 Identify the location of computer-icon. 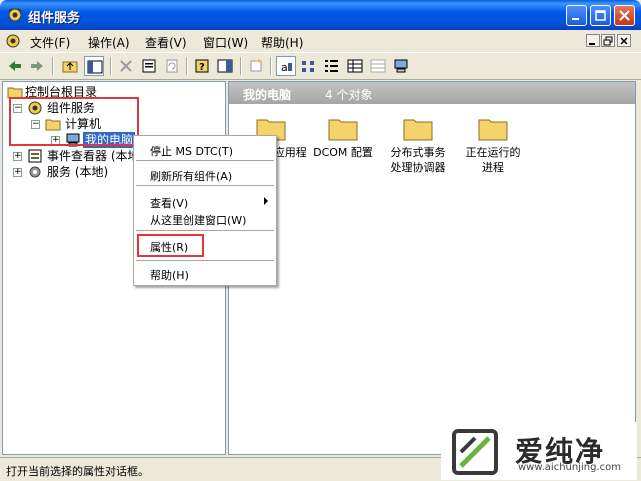
(401, 66).